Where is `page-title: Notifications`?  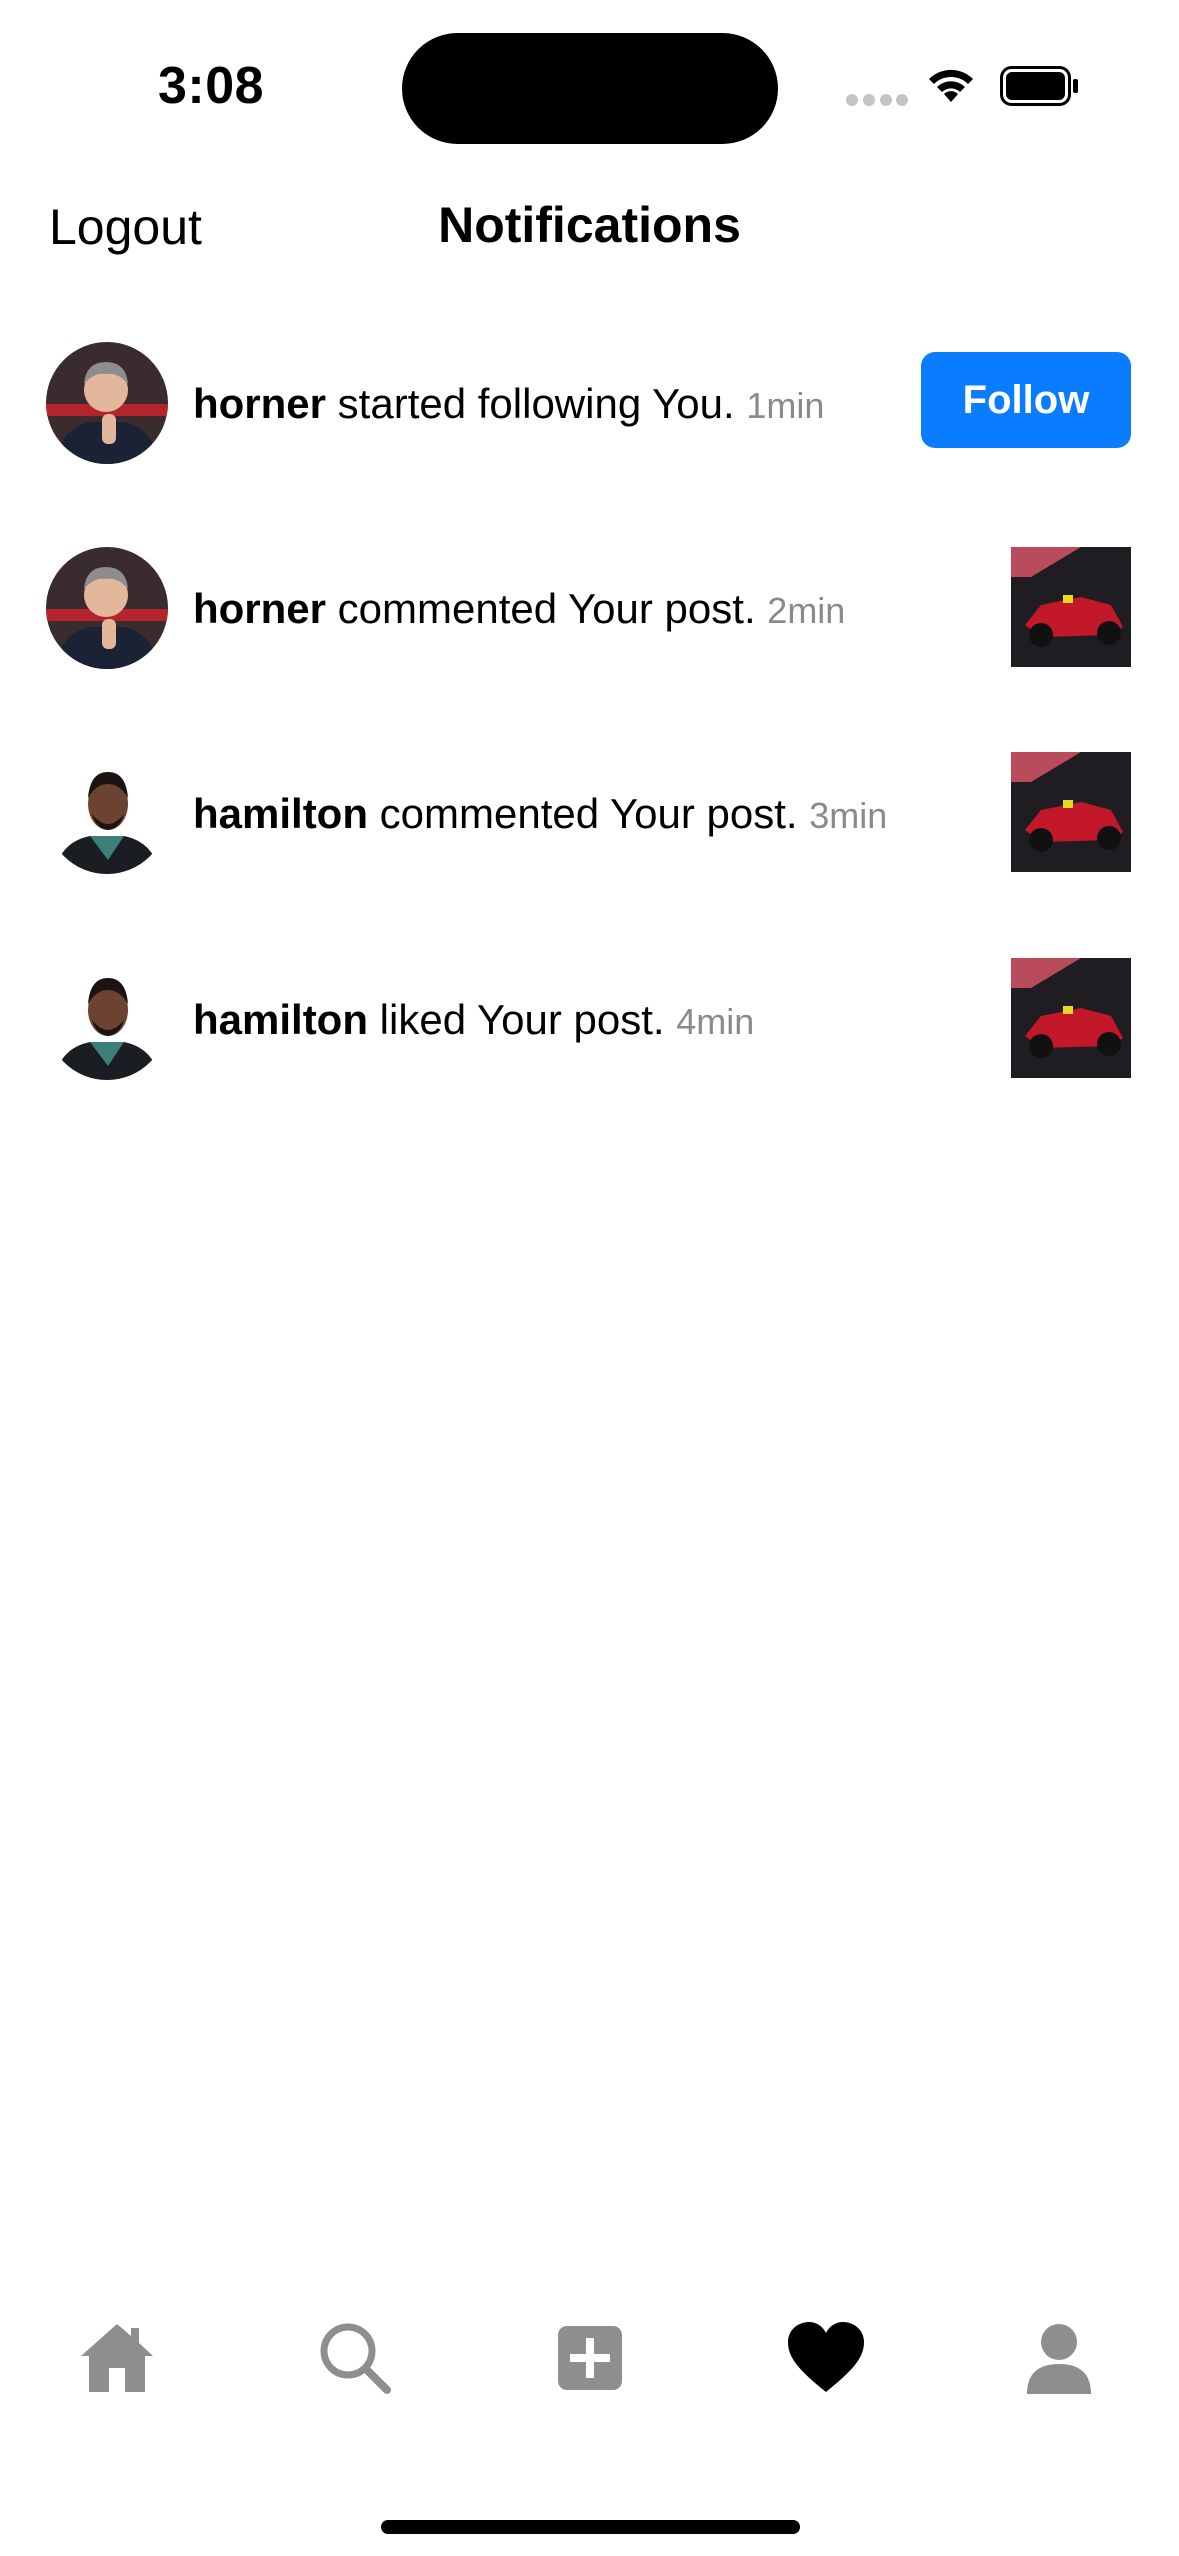 page-title: Notifications is located at coordinates (589, 225).